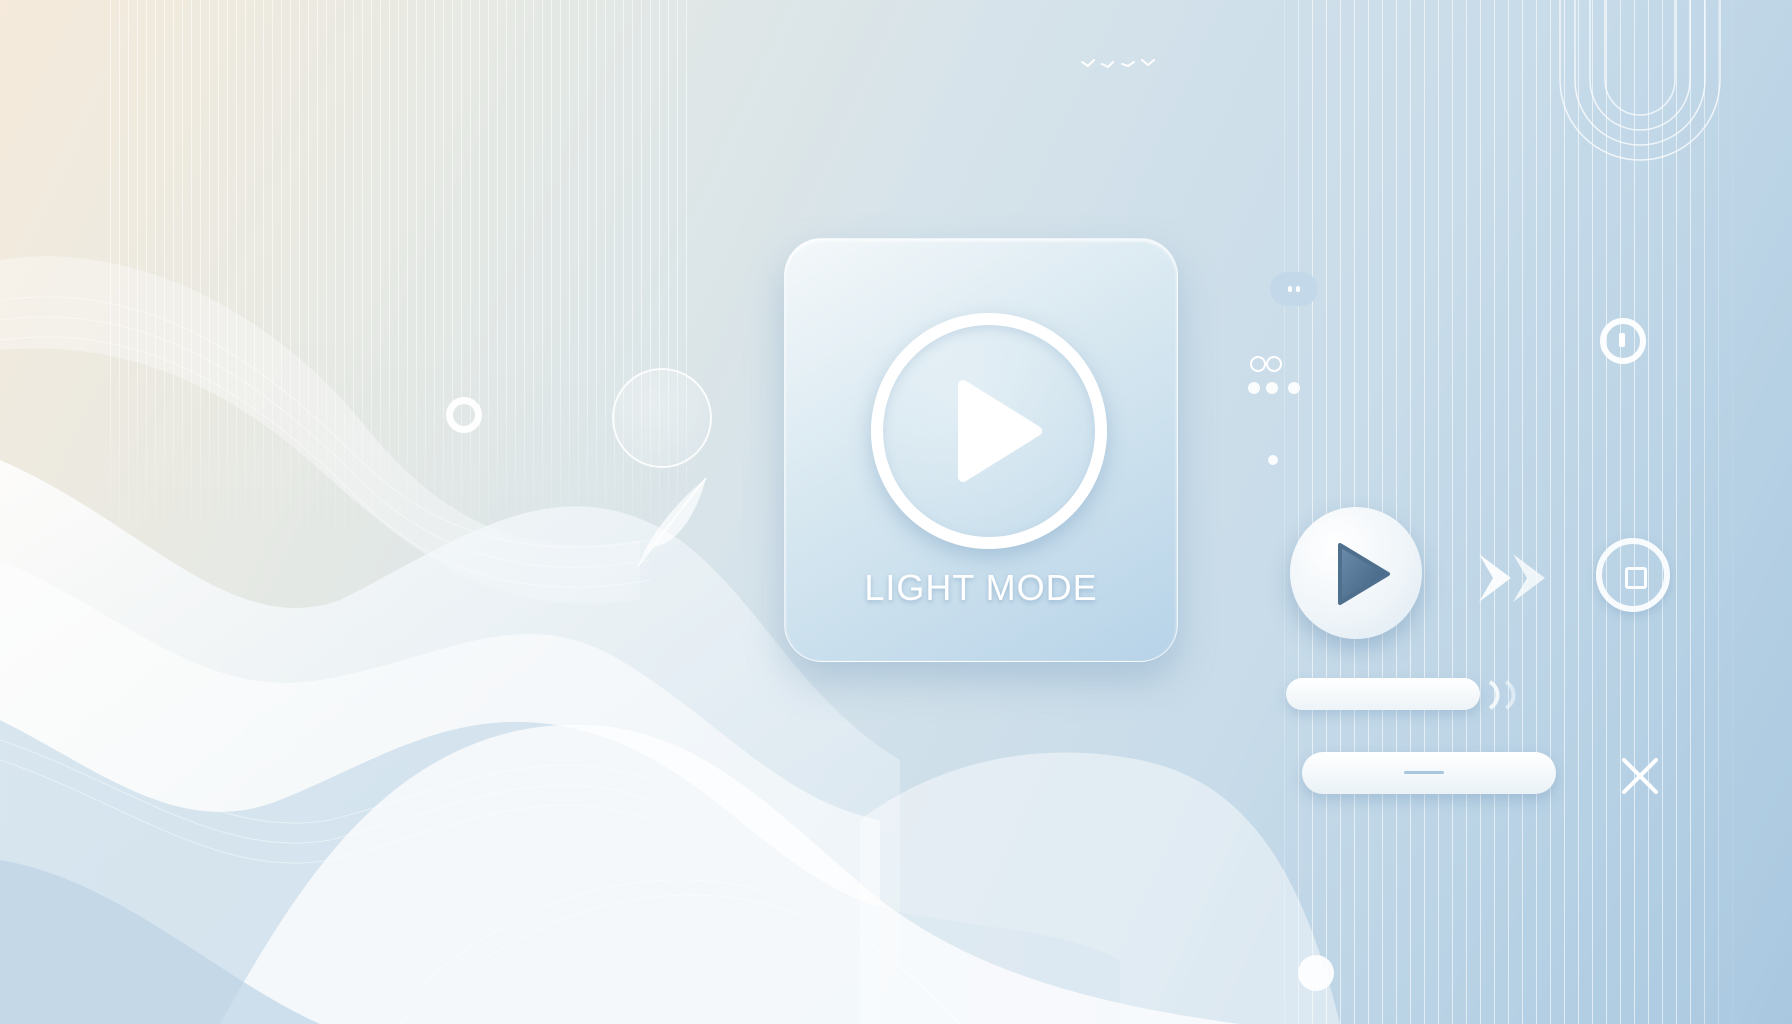  I want to click on chat-bubble-icon, so click(1294, 289).